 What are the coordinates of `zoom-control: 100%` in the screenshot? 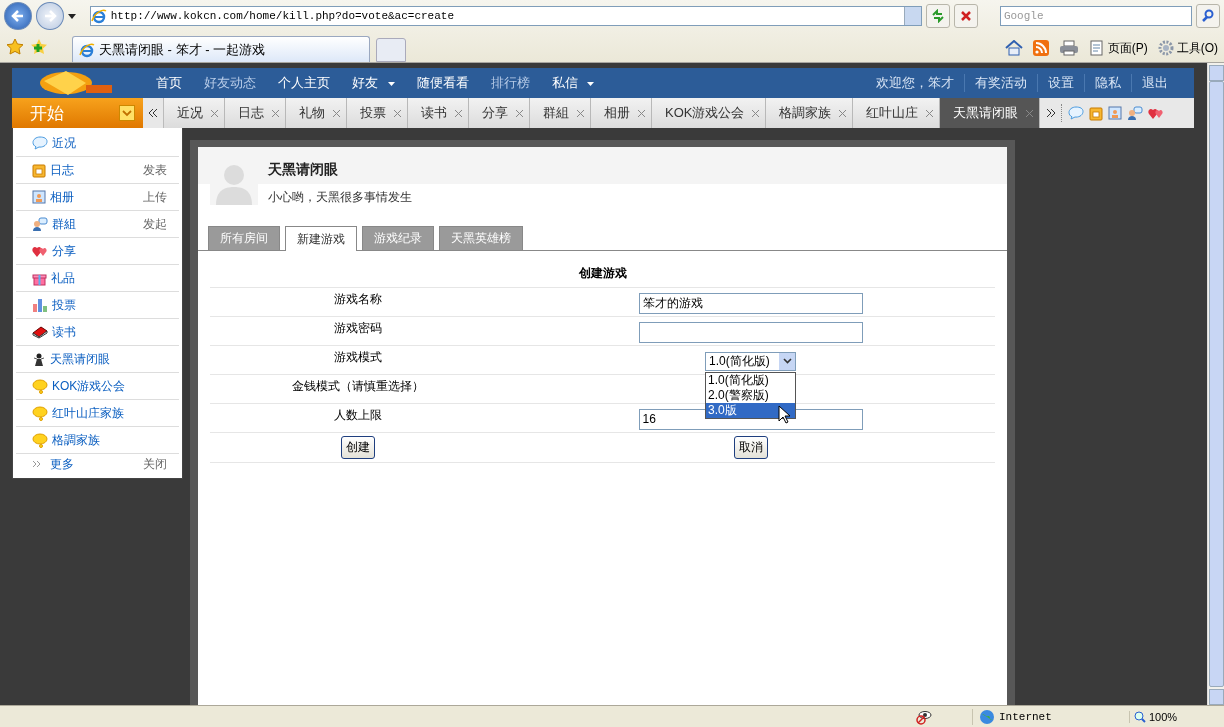 It's located at (1166, 716).